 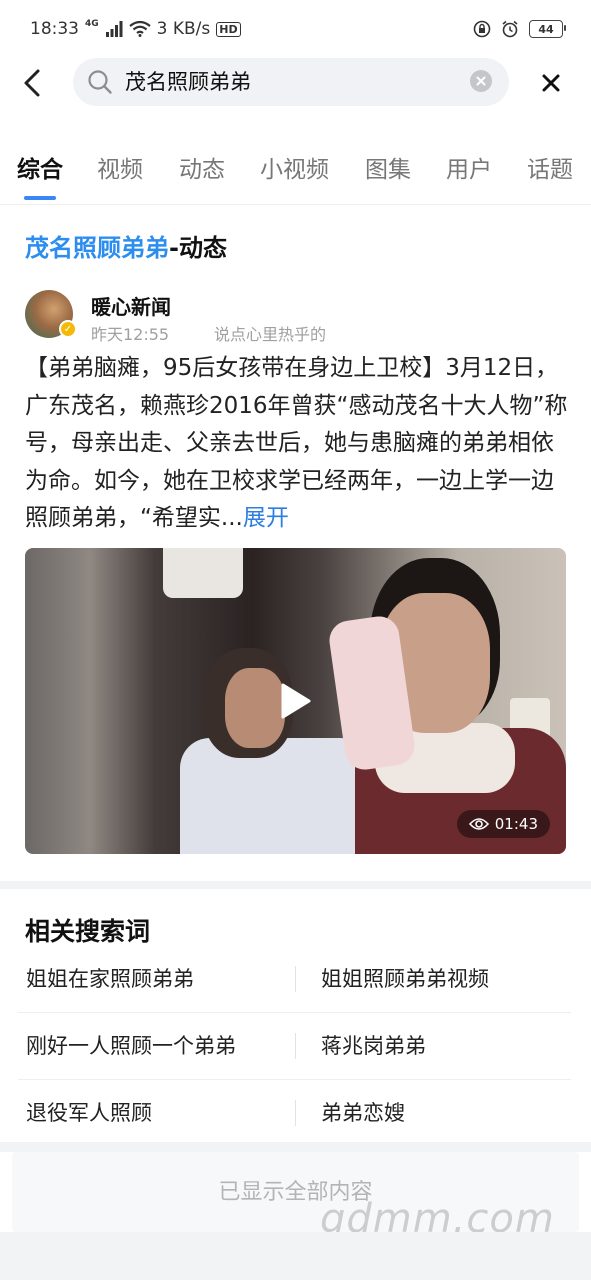 I want to click on signal-icon, so click(x=114, y=29).